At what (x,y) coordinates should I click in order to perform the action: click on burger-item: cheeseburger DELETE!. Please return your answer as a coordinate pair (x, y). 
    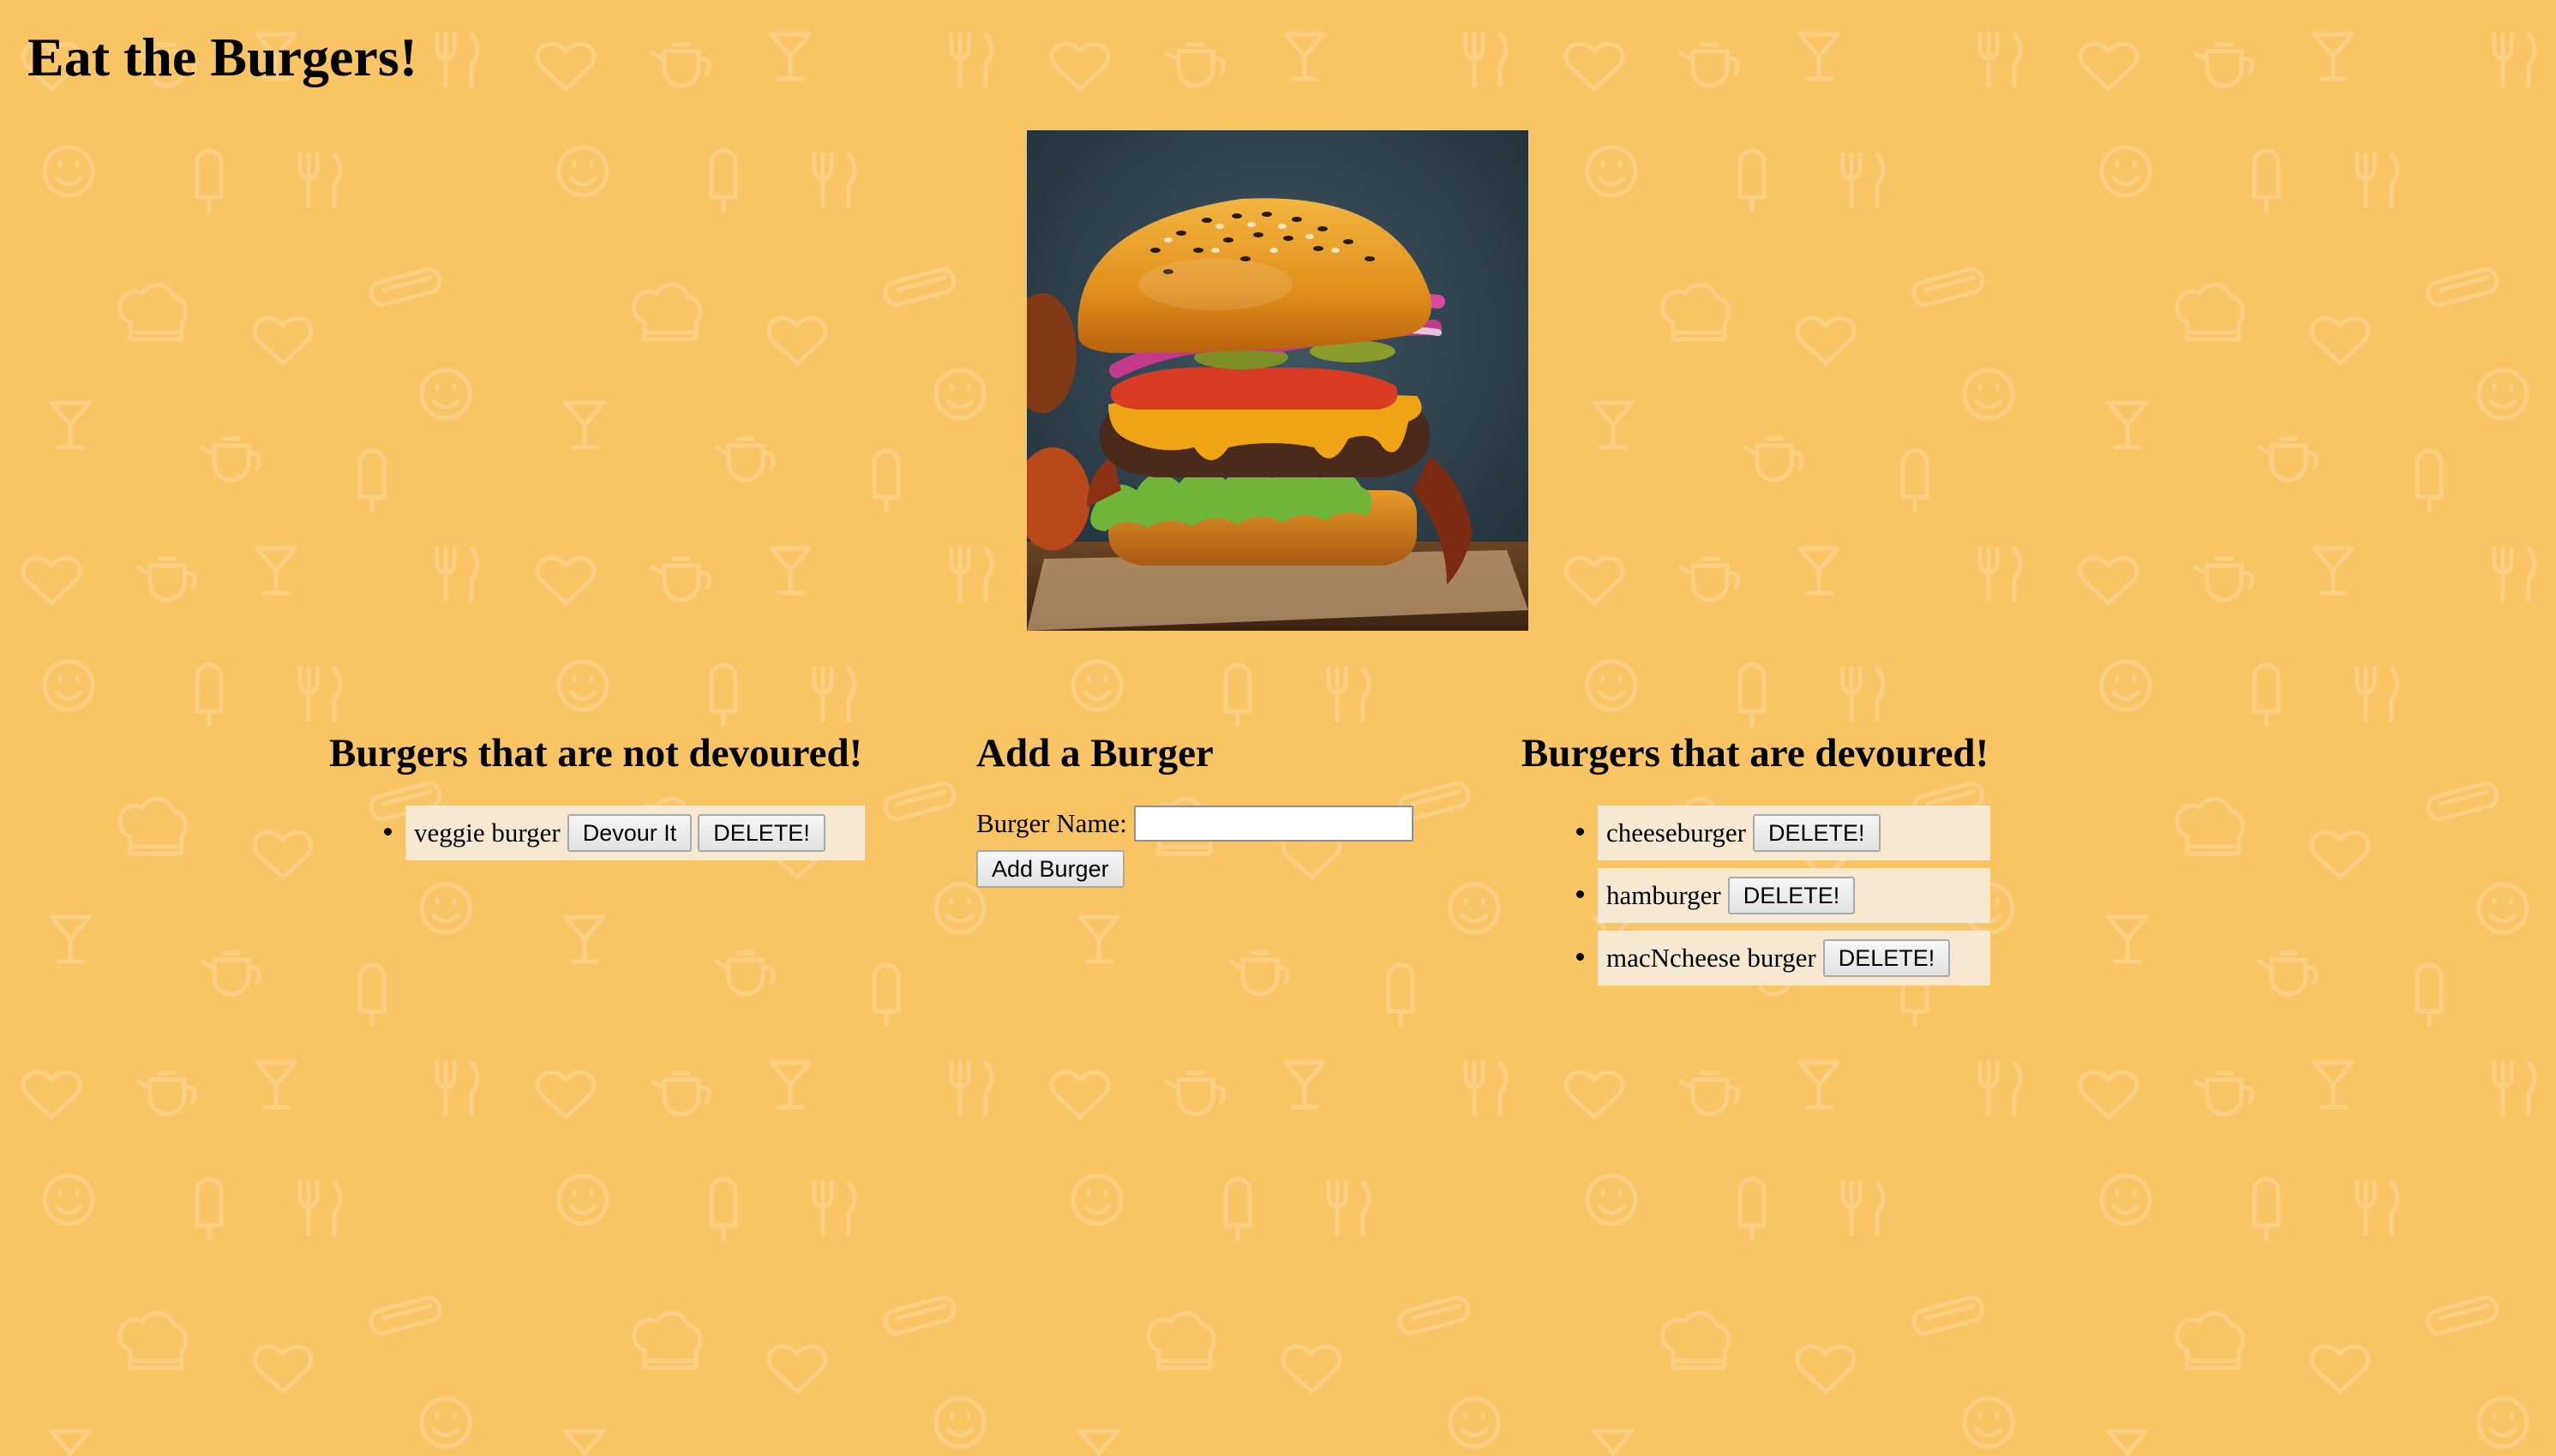
    Looking at the image, I should click on (1794, 833).